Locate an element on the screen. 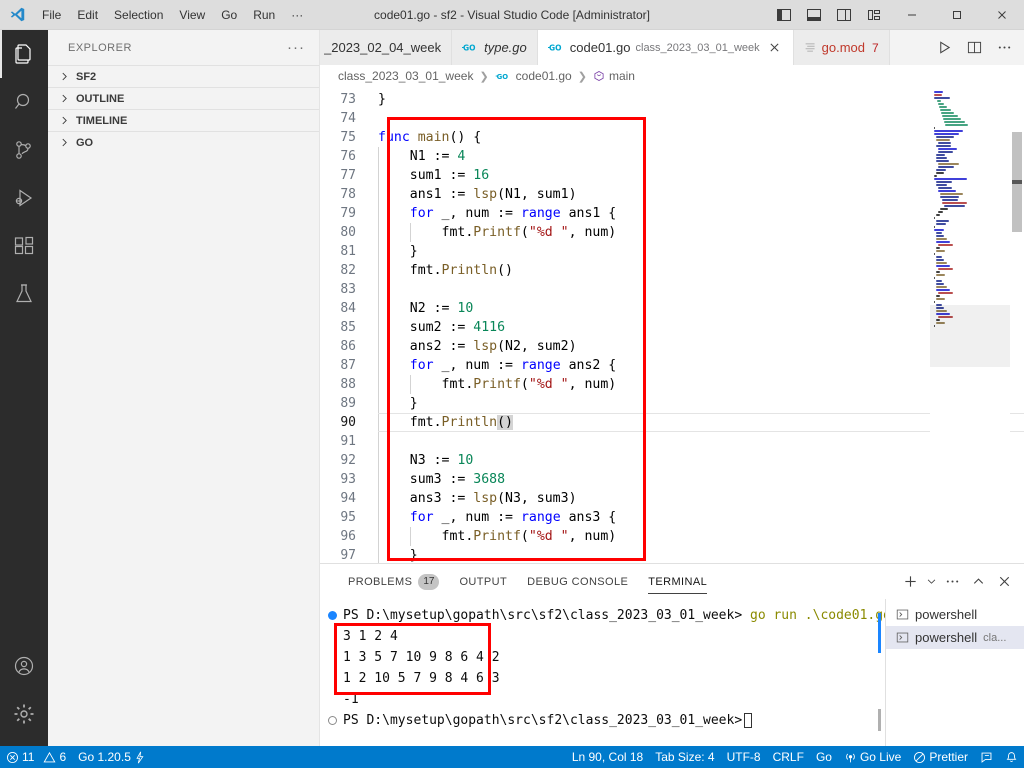 This screenshot has height=768, width=1024. menu-more: ··· is located at coordinates (297, 15).